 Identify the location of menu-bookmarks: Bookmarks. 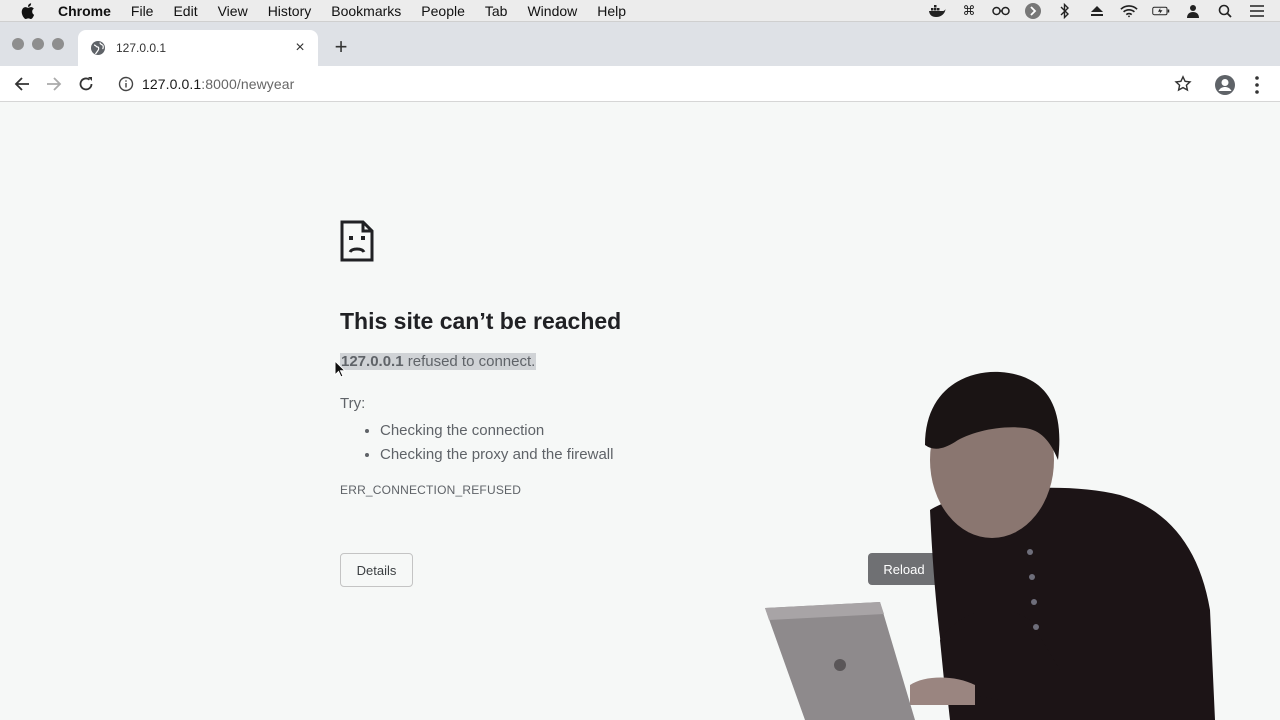
(366, 11).